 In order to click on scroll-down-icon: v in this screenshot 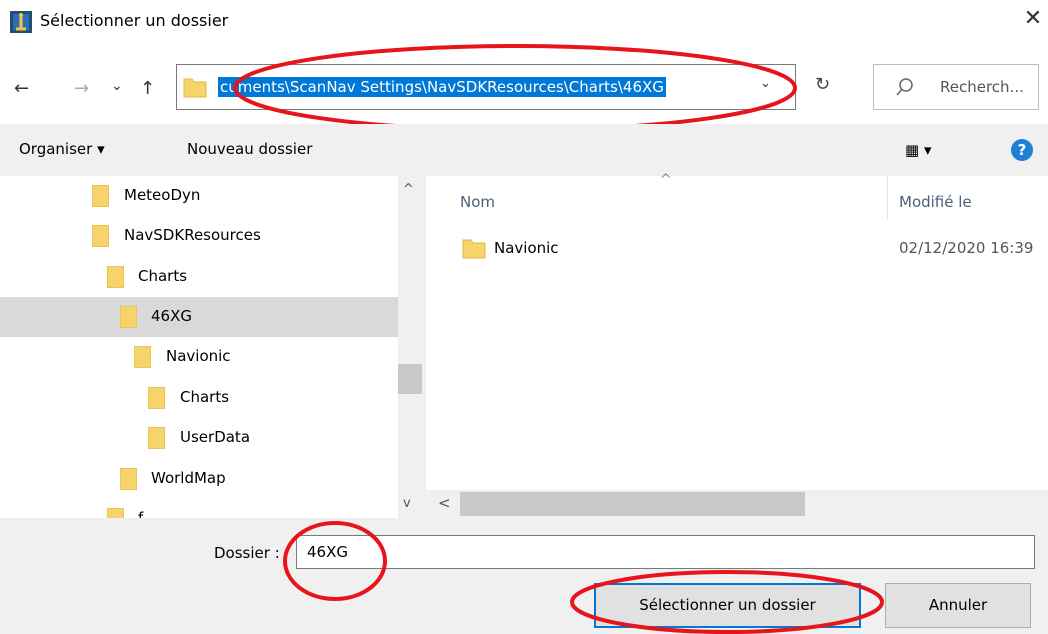, I will do `click(407, 503)`.